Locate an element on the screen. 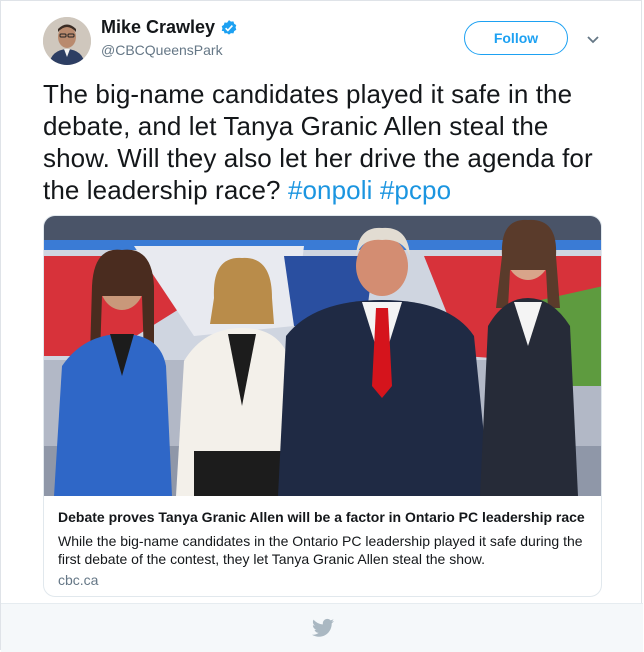 The image size is (644, 652). author-name-row: Mike Crawley is located at coordinates (169, 27).